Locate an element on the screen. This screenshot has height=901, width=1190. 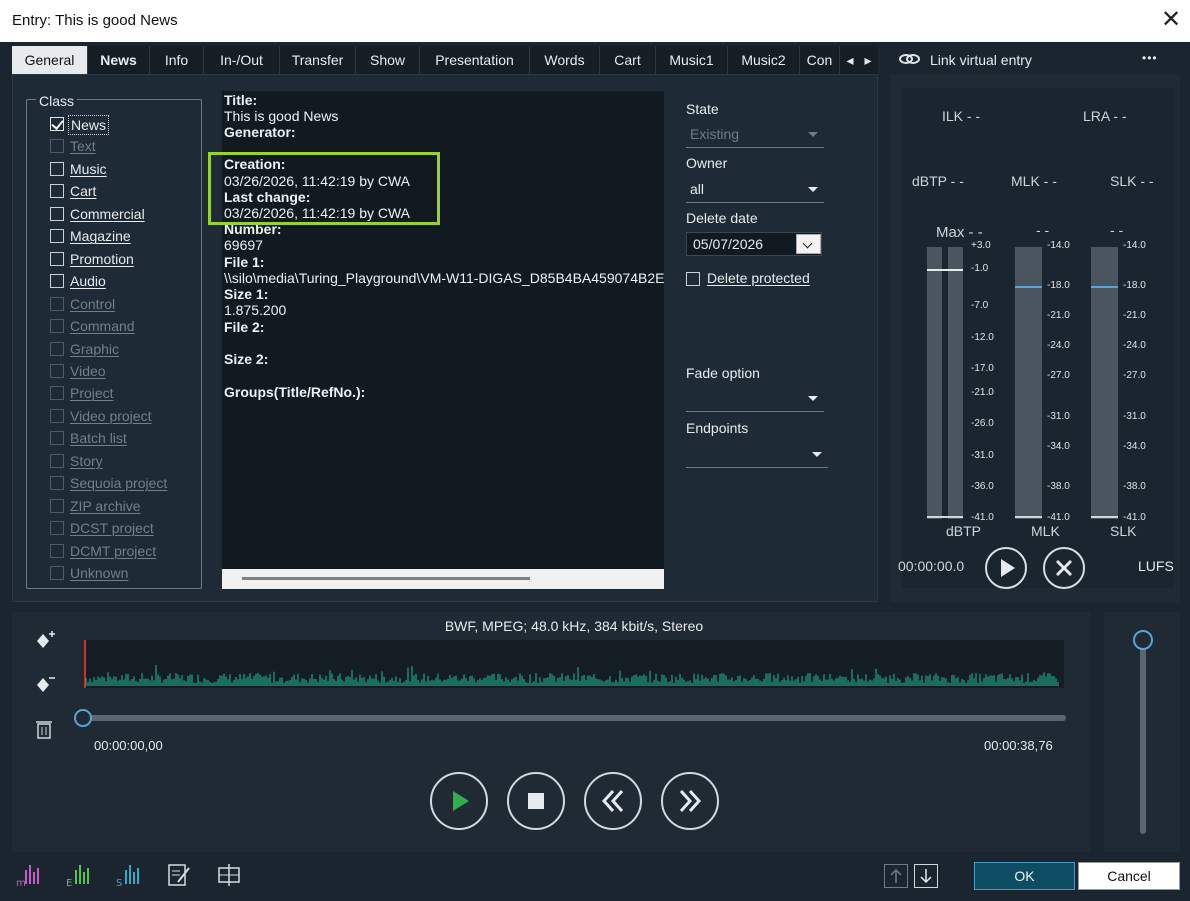
tab-music2: Music2 is located at coordinates (764, 60).